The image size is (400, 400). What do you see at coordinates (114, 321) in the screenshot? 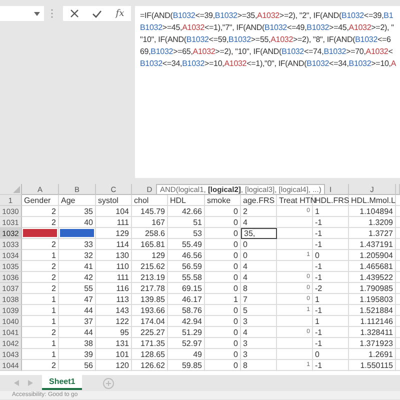
I see `table-cell: 122` at bounding box center [114, 321].